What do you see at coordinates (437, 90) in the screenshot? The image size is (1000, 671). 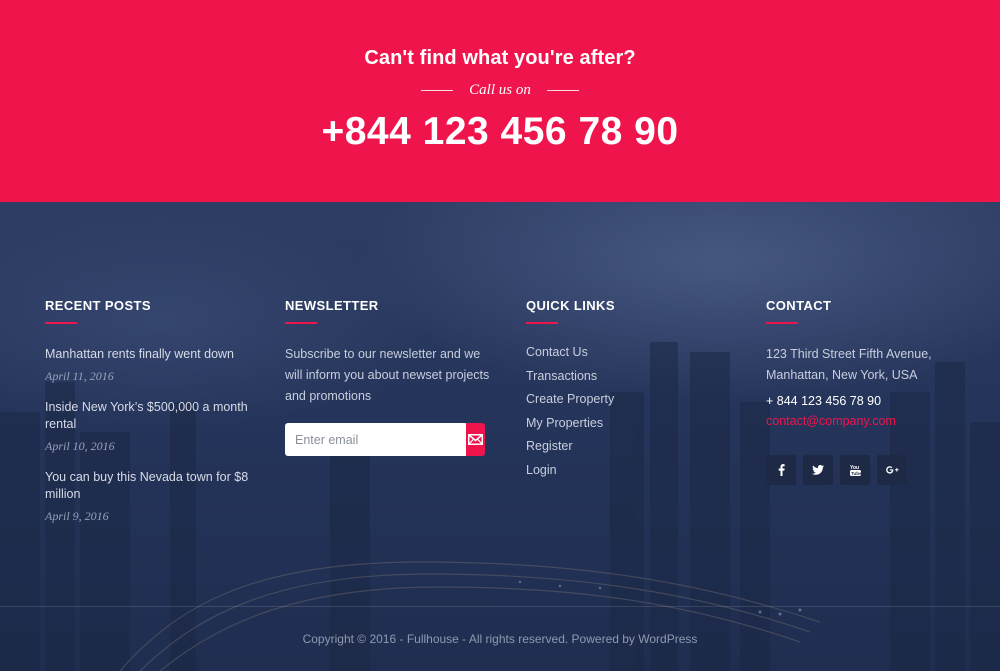 I see `subtitle-left-rule` at bounding box center [437, 90].